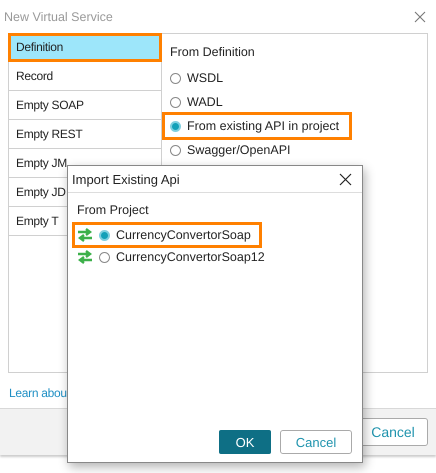  I want to click on sidebar-item: Record, so click(85, 76).